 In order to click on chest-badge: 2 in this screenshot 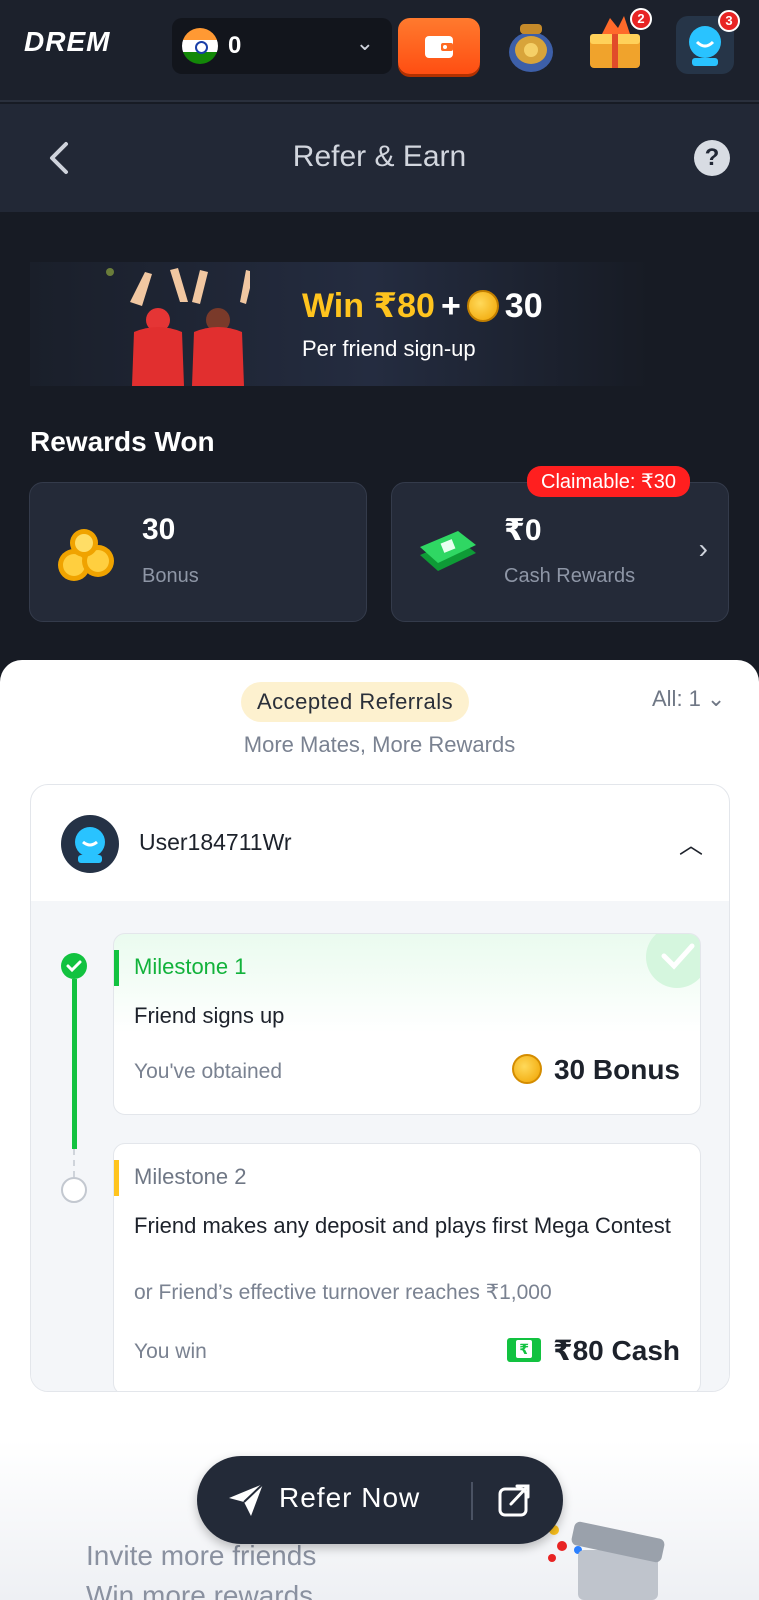, I will do `click(641, 19)`.